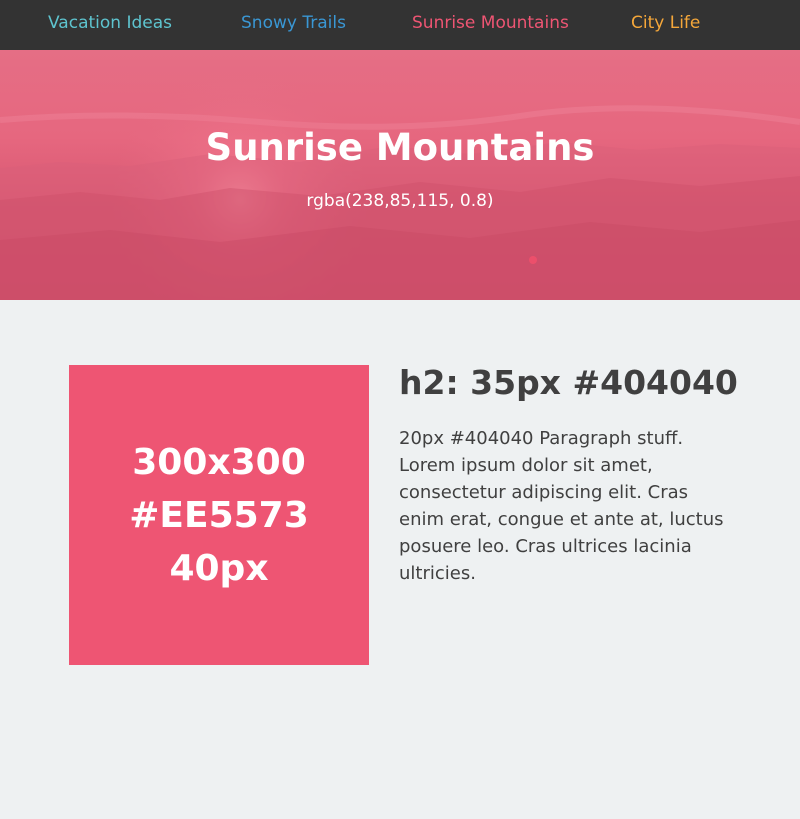 This screenshot has height=819, width=800. What do you see at coordinates (665, 25) in the screenshot?
I see `nav-city-life: City Life` at bounding box center [665, 25].